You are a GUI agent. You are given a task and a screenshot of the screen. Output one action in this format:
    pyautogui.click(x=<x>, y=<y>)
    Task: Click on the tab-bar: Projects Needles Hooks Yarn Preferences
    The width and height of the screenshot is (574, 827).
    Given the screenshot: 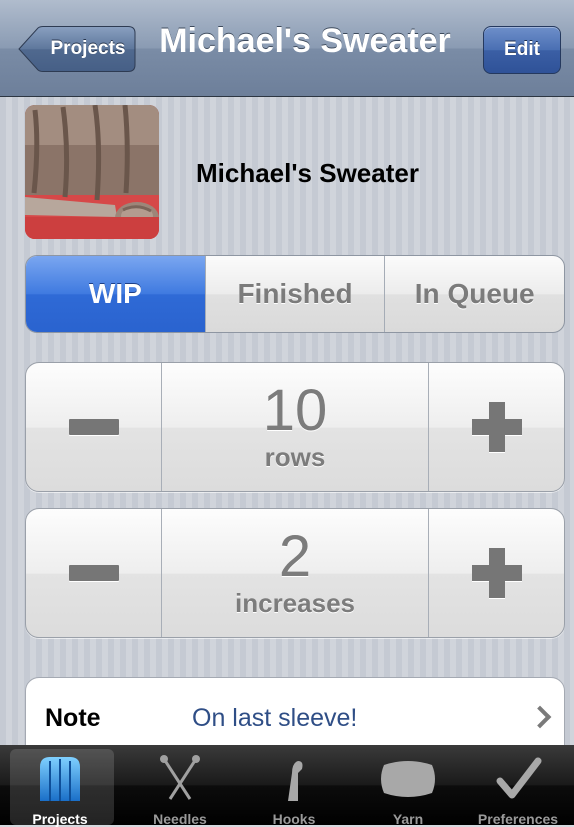 What is the action you would take?
    pyautogui.click(x=287, y=786)
    